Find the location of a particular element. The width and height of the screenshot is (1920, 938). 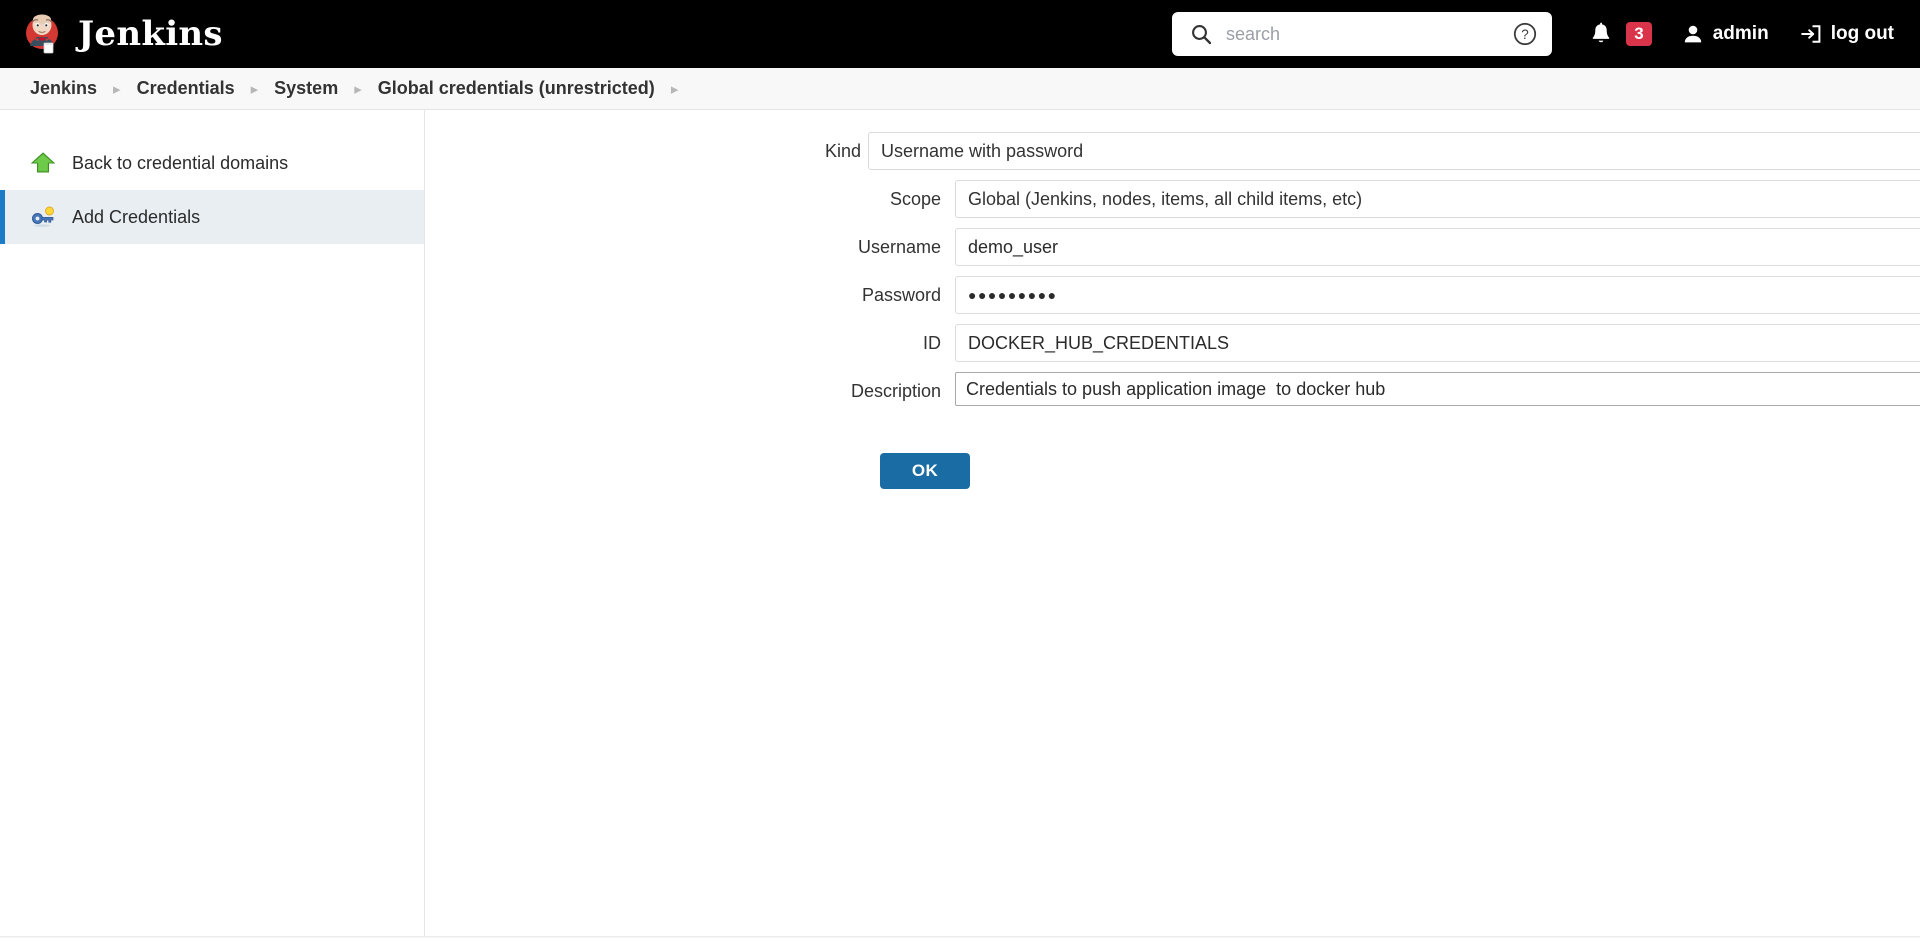

id-control: ? is located at coordinates (1437, 343).